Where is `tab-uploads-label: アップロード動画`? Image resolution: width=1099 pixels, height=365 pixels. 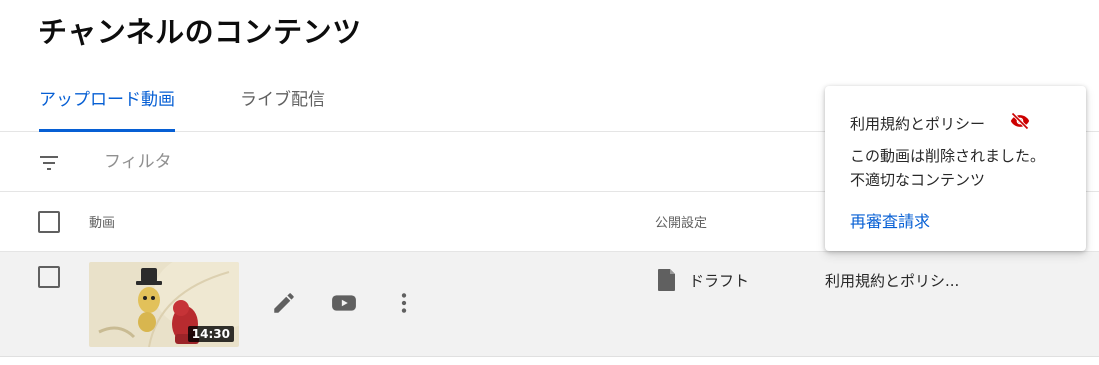 tab-uploads-label: アップロード動画 is located at coordinates (107, 100).